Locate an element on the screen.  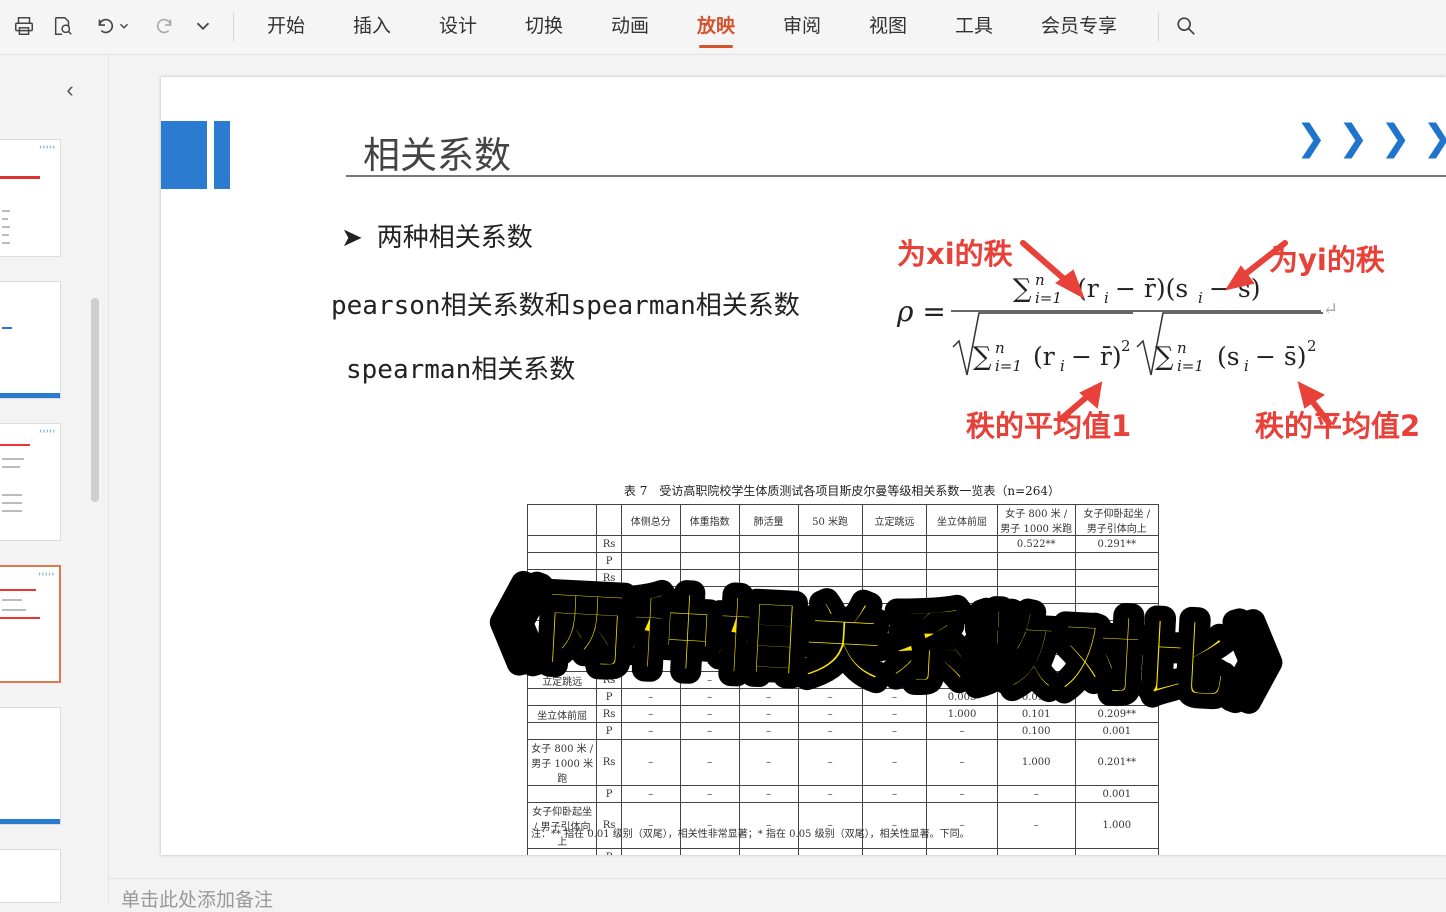
tab-tools: 工具 is located at coordinates (974, 27).